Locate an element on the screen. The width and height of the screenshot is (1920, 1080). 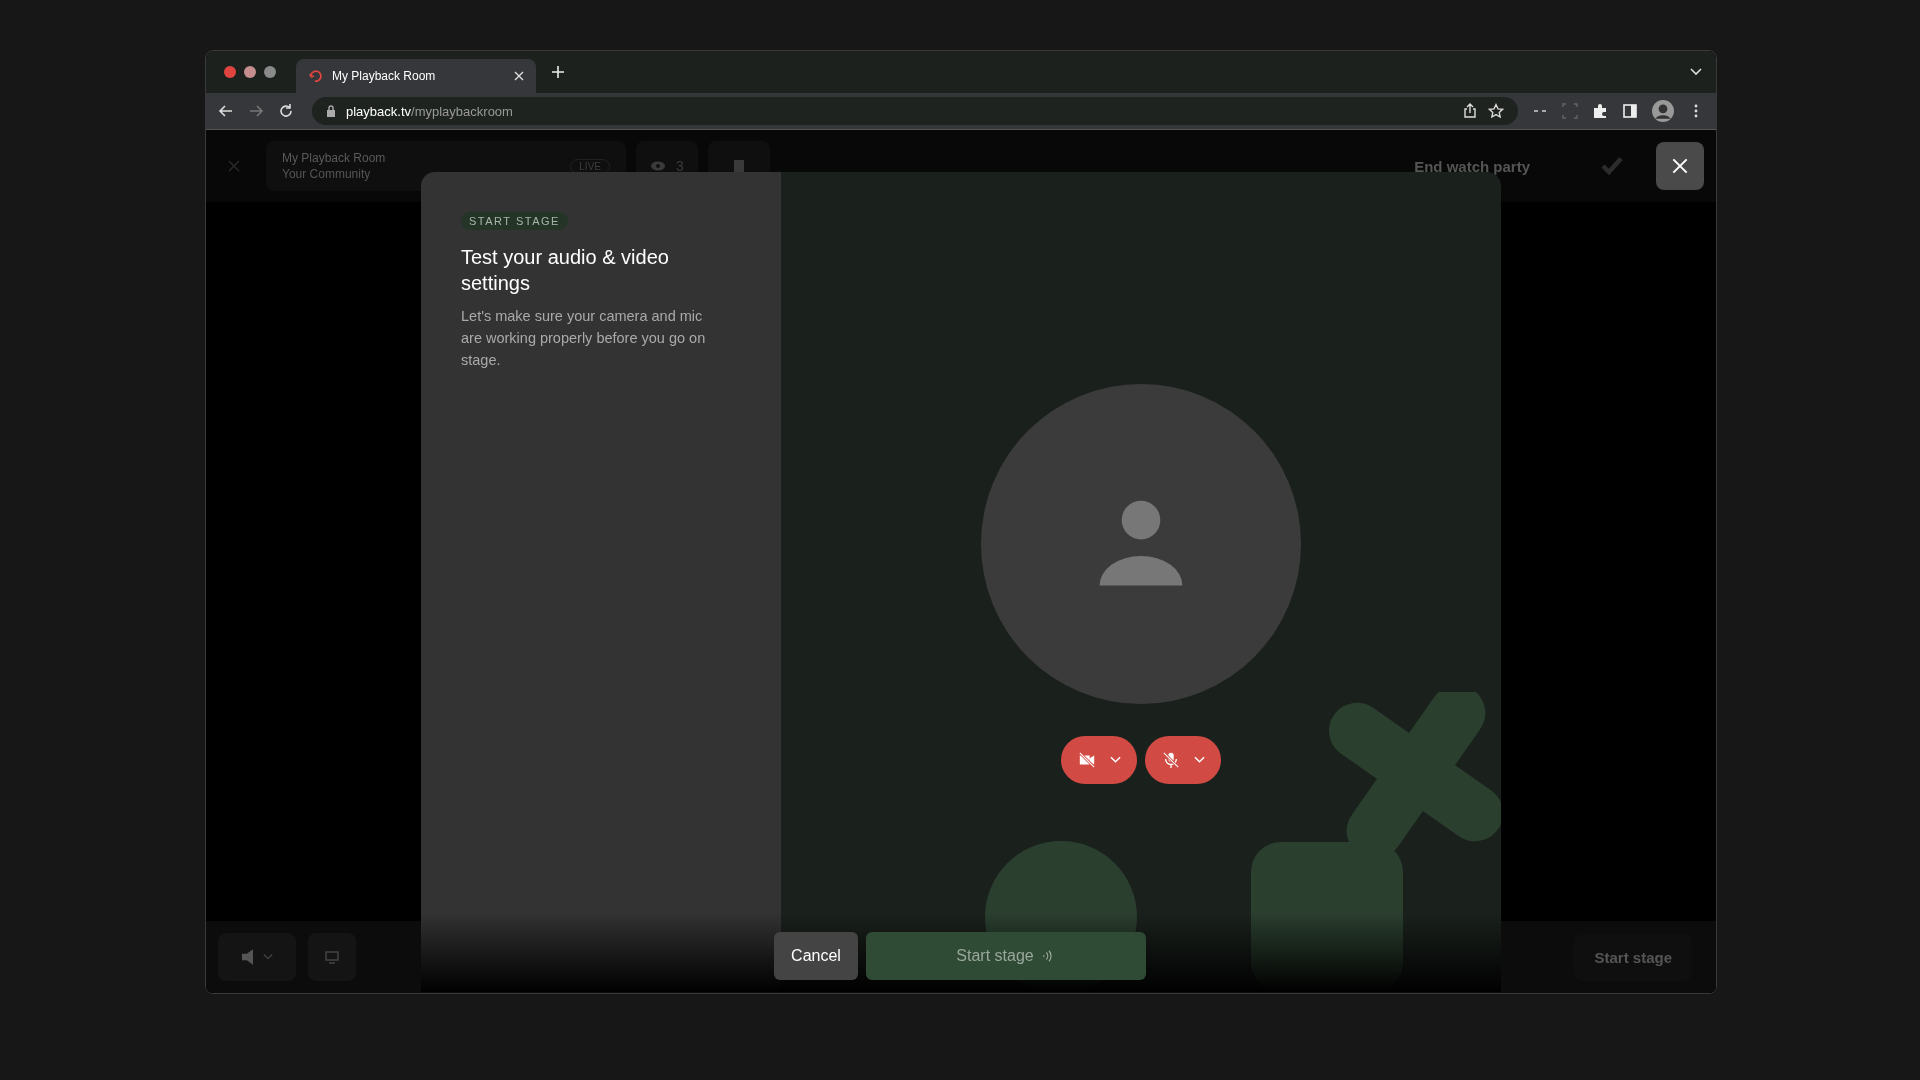
loop-icon is located at coordinates (316, 76).